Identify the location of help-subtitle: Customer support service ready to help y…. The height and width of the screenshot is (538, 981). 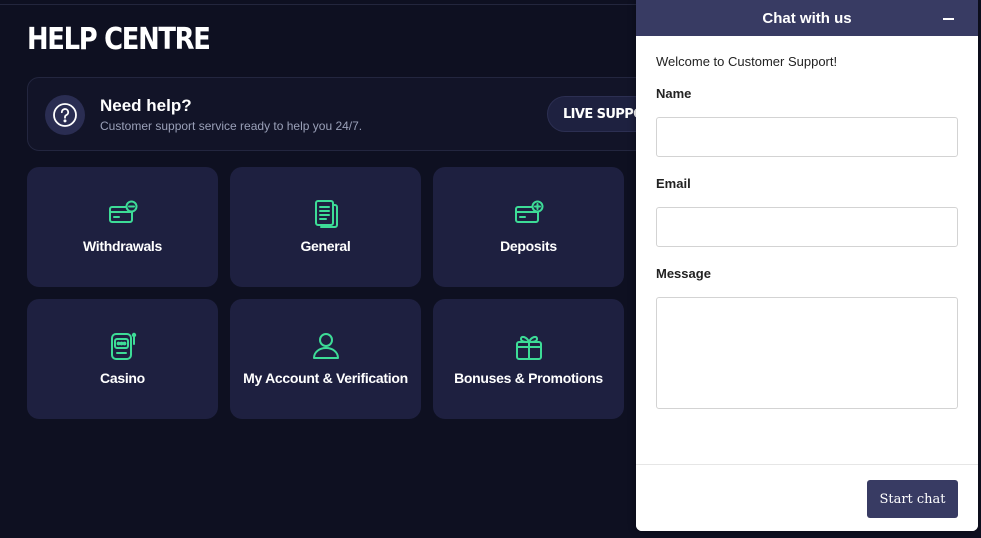
(231, 126).